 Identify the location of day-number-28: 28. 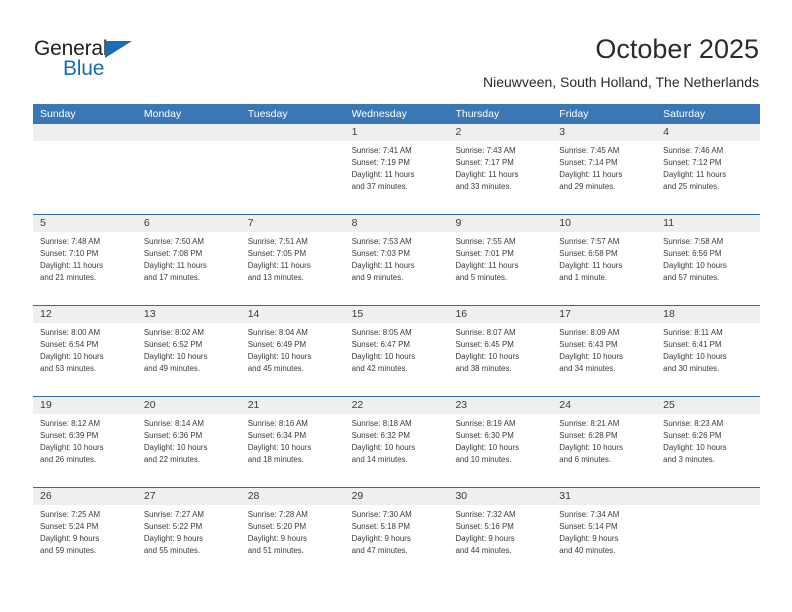
(293, 496).